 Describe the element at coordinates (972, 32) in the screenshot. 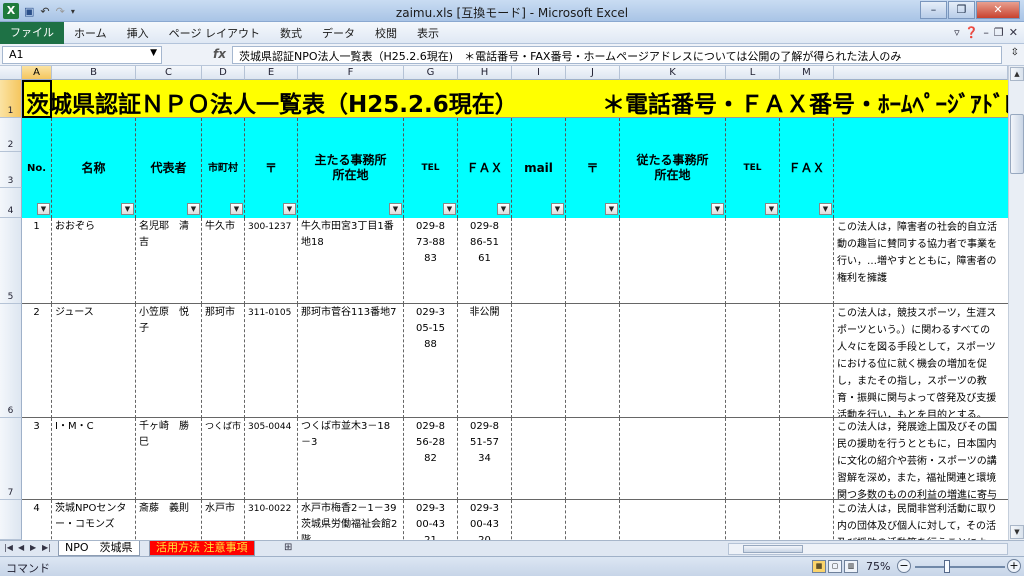

I see `help-icon: ❓` at that location.